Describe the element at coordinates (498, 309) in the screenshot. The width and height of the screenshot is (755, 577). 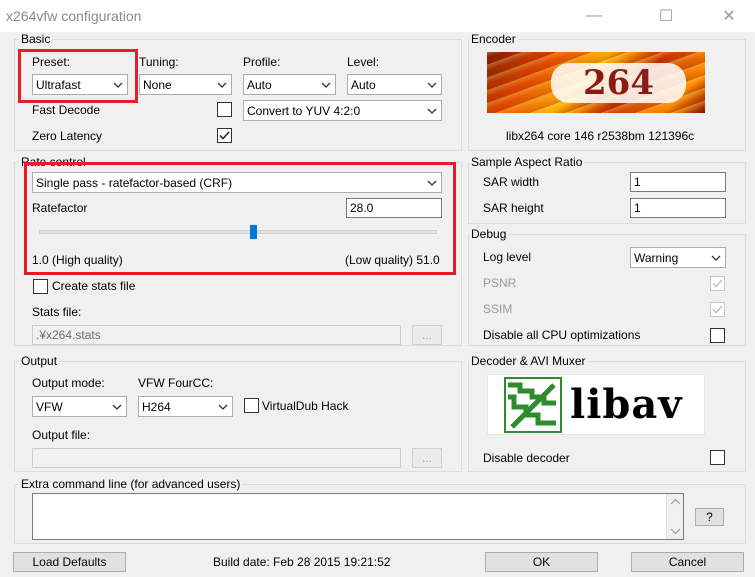
I see `ssim-label: SSIM` at that location.